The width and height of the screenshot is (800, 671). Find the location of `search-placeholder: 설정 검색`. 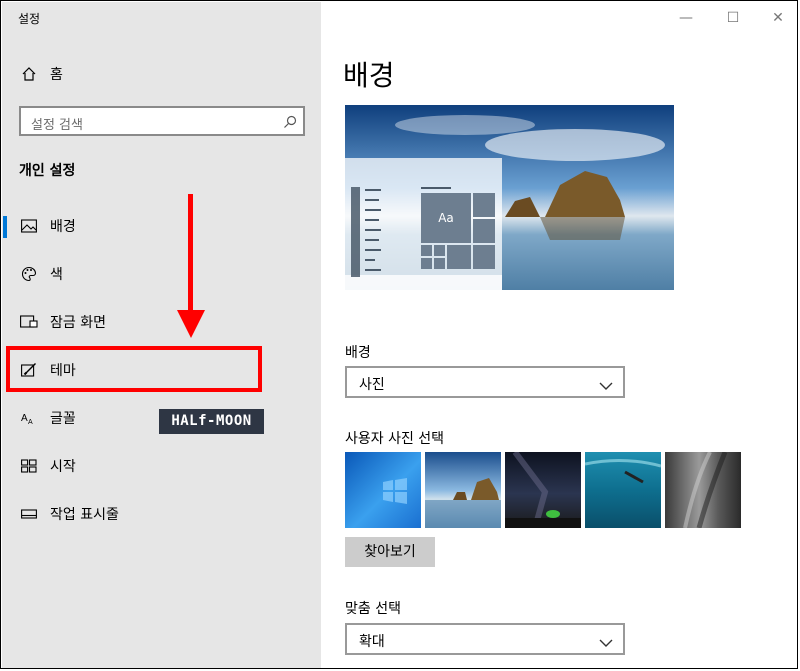

search-placeholder: 설정 검색 is located at coordinates (57, 125).